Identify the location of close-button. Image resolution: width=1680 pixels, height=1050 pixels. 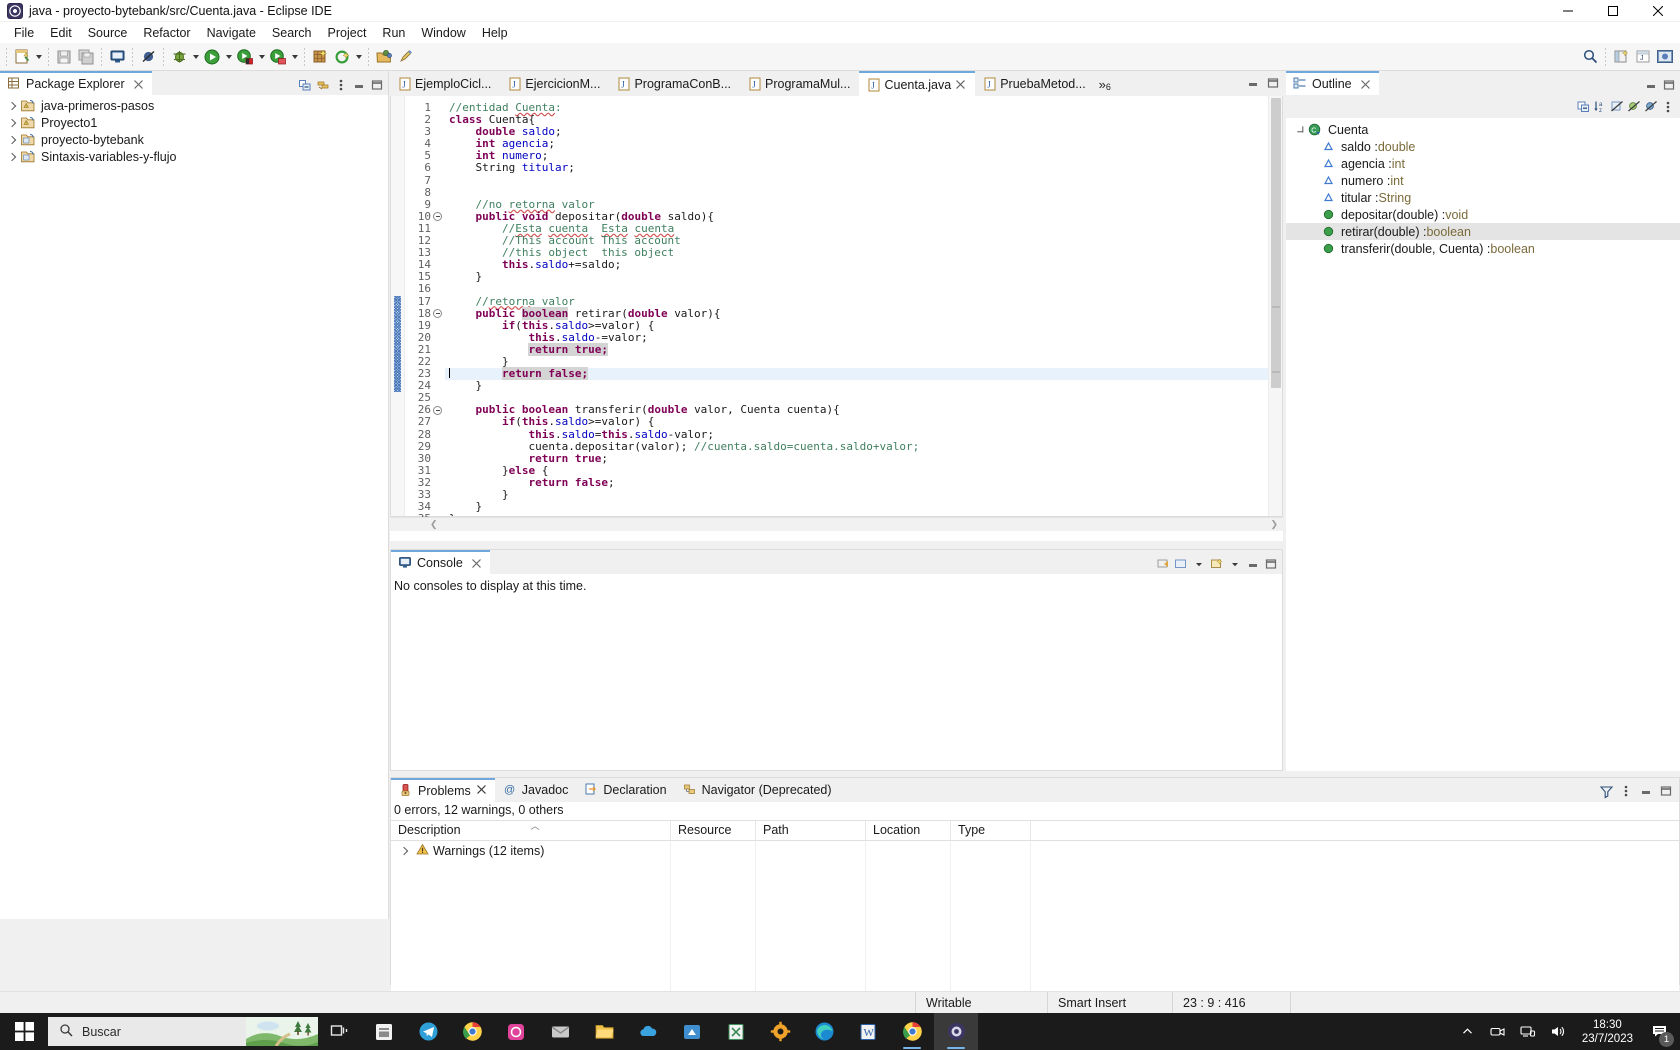
(1657, 11).